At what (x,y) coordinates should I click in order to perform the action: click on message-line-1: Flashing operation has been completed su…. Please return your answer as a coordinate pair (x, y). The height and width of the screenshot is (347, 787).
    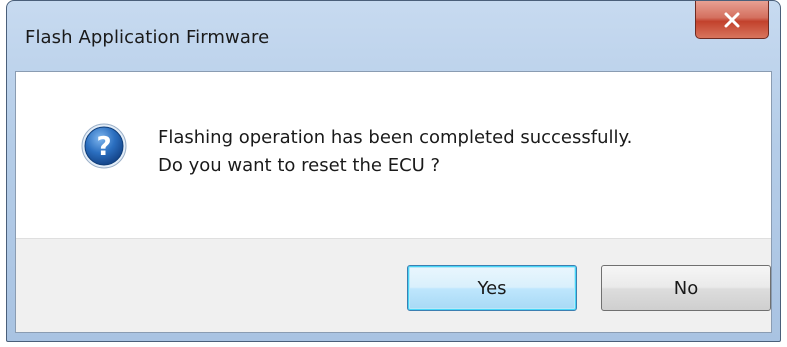
    Looking at the image, I should click on (395, 137).